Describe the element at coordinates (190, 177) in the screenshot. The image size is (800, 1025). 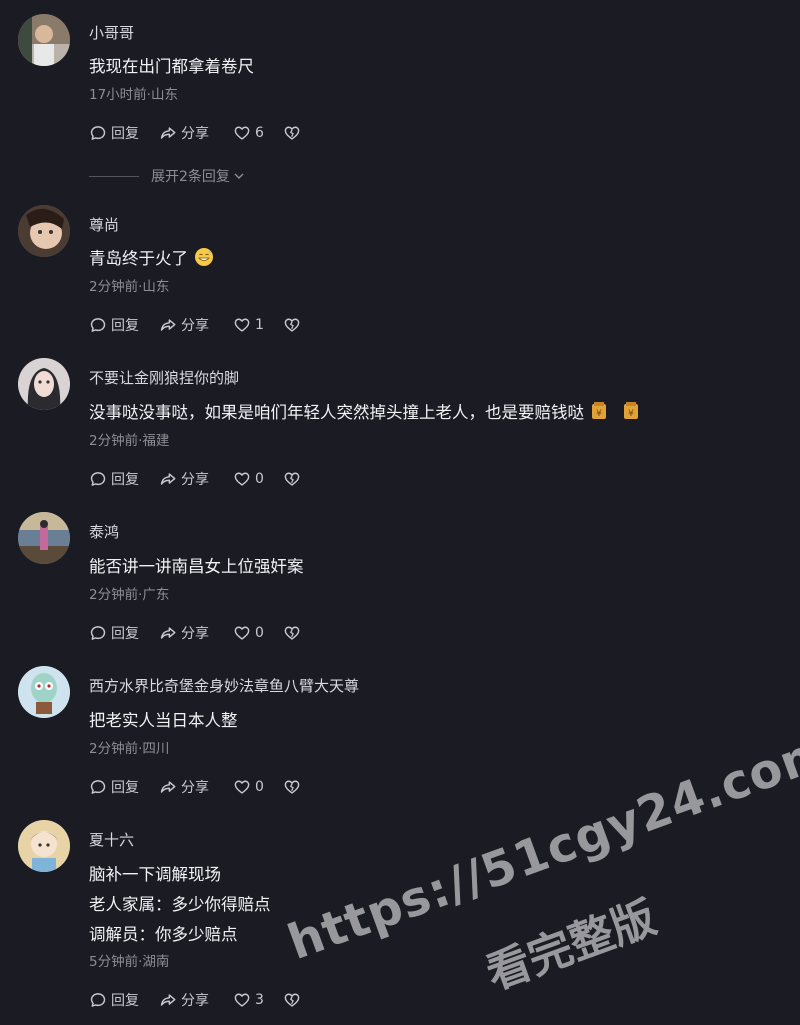
I see `expand-replies-label: 展开2条回复` at that location.